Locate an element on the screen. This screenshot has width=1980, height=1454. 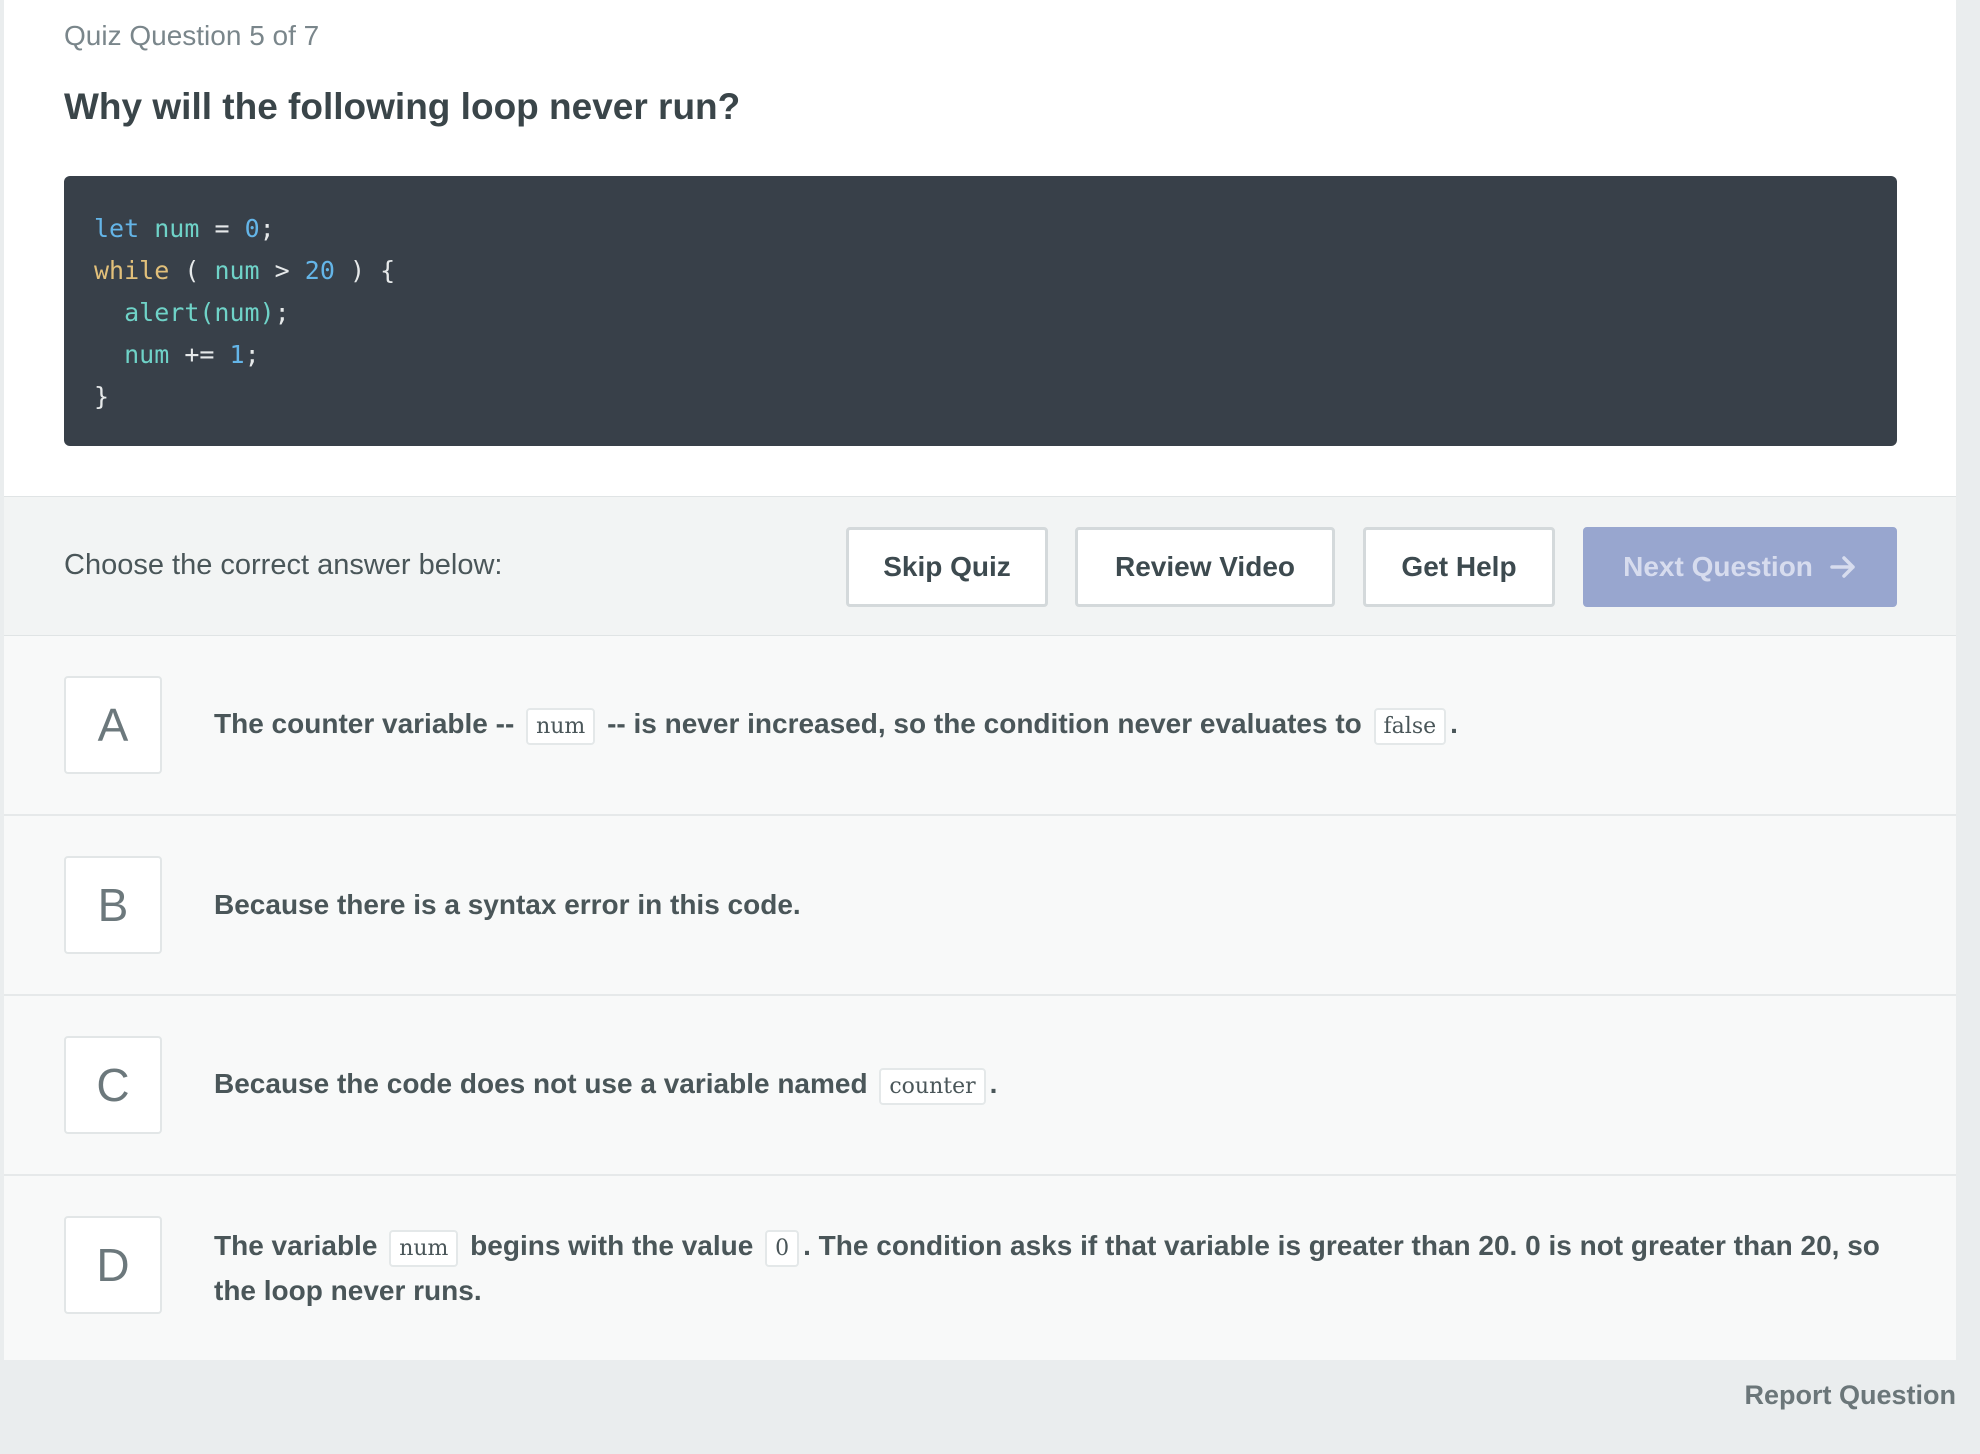
answer-letter-b: B is located at coordinates (113, 905).